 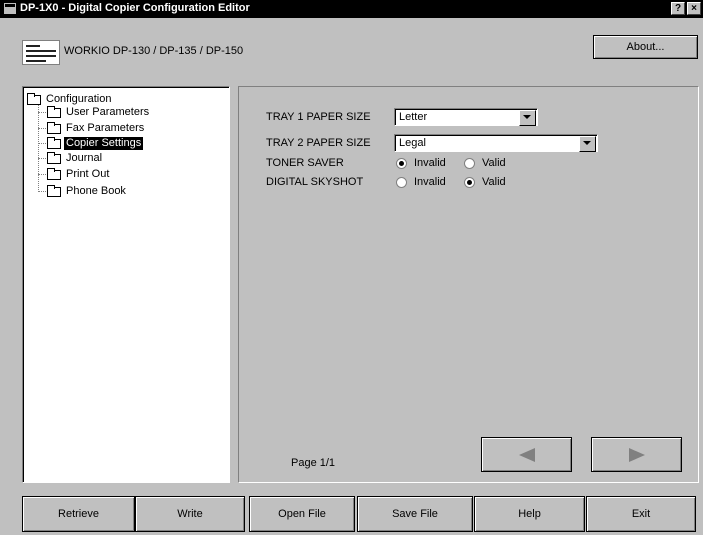 I want to click on tray1-paper-size-label: TRAY 1 PAPER SIZE, so click(x=318, y=117).